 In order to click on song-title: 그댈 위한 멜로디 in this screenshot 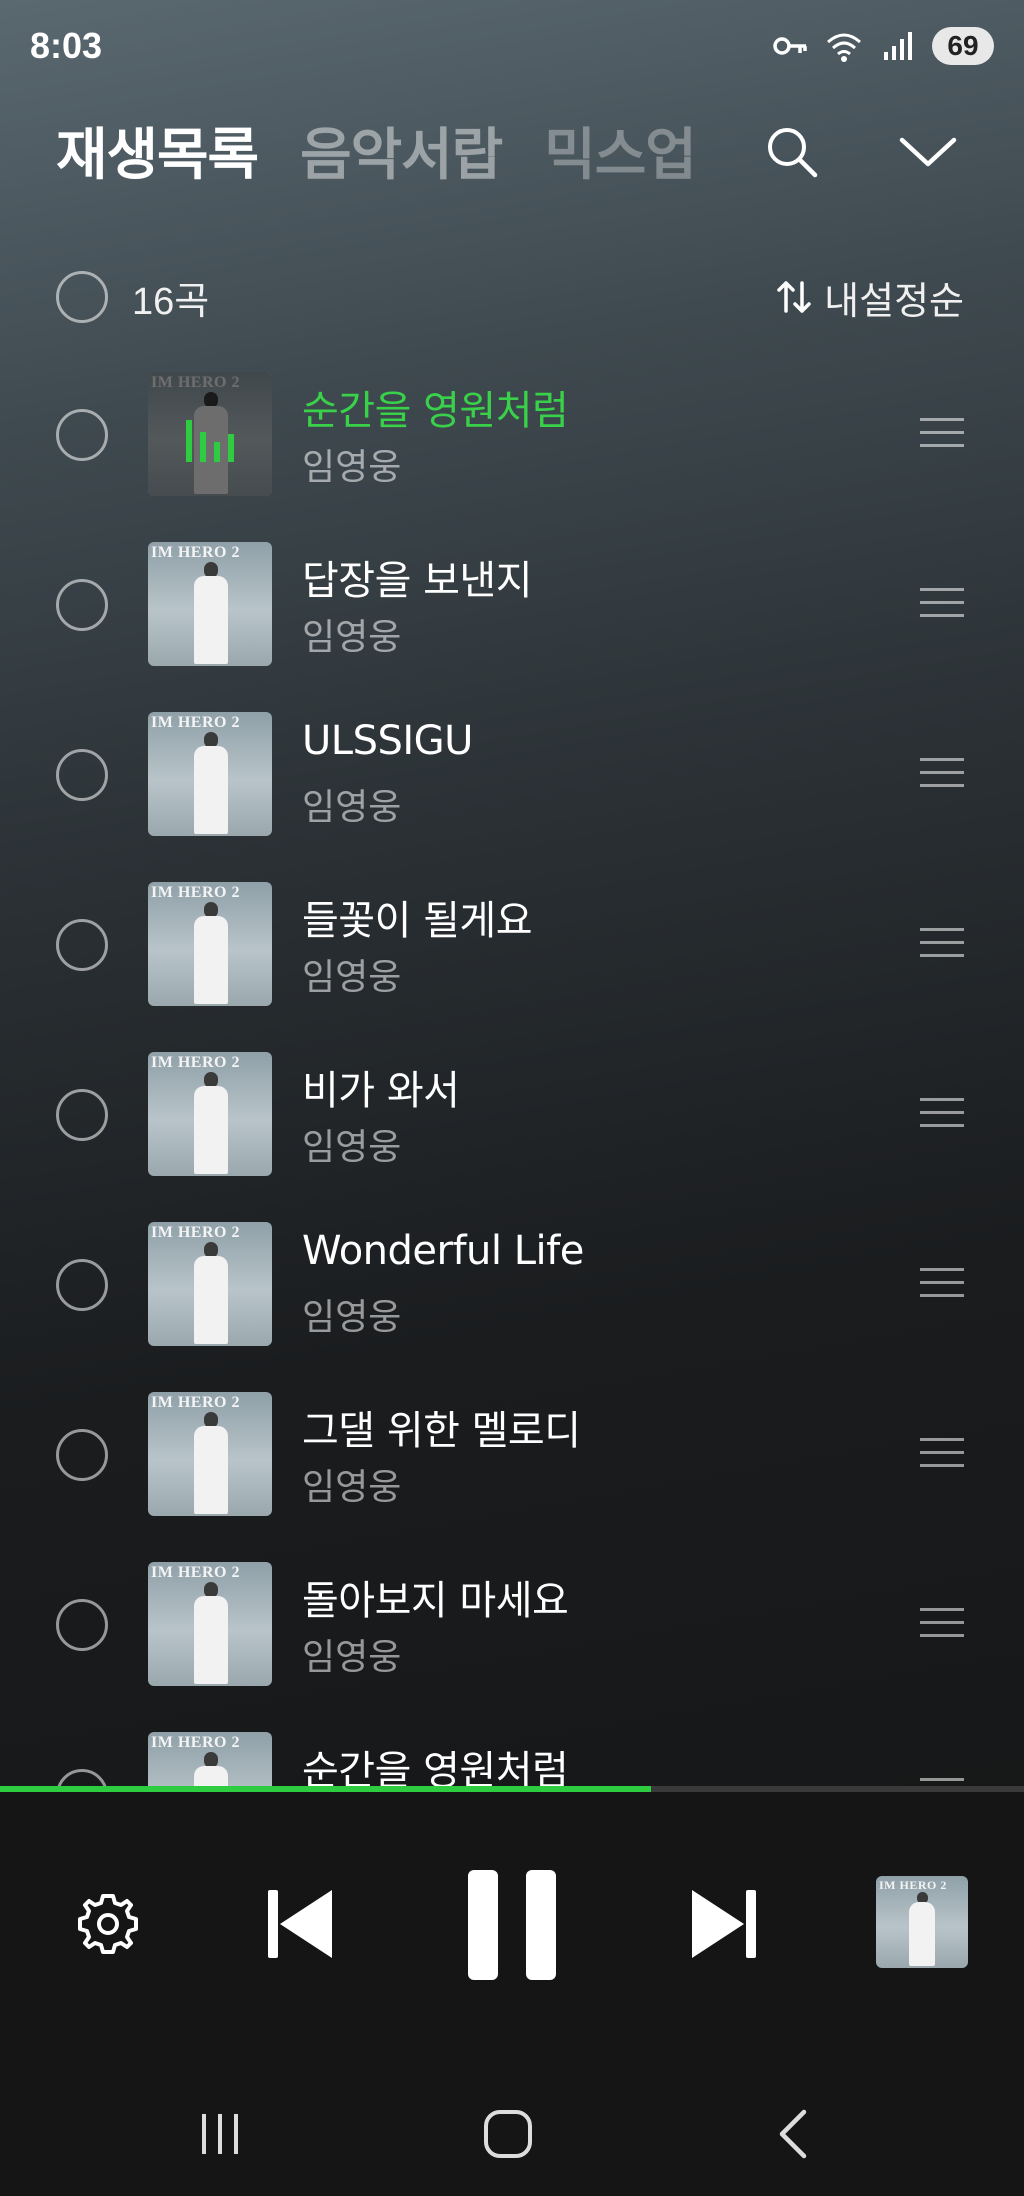, I will do `click(441, 1431)`.